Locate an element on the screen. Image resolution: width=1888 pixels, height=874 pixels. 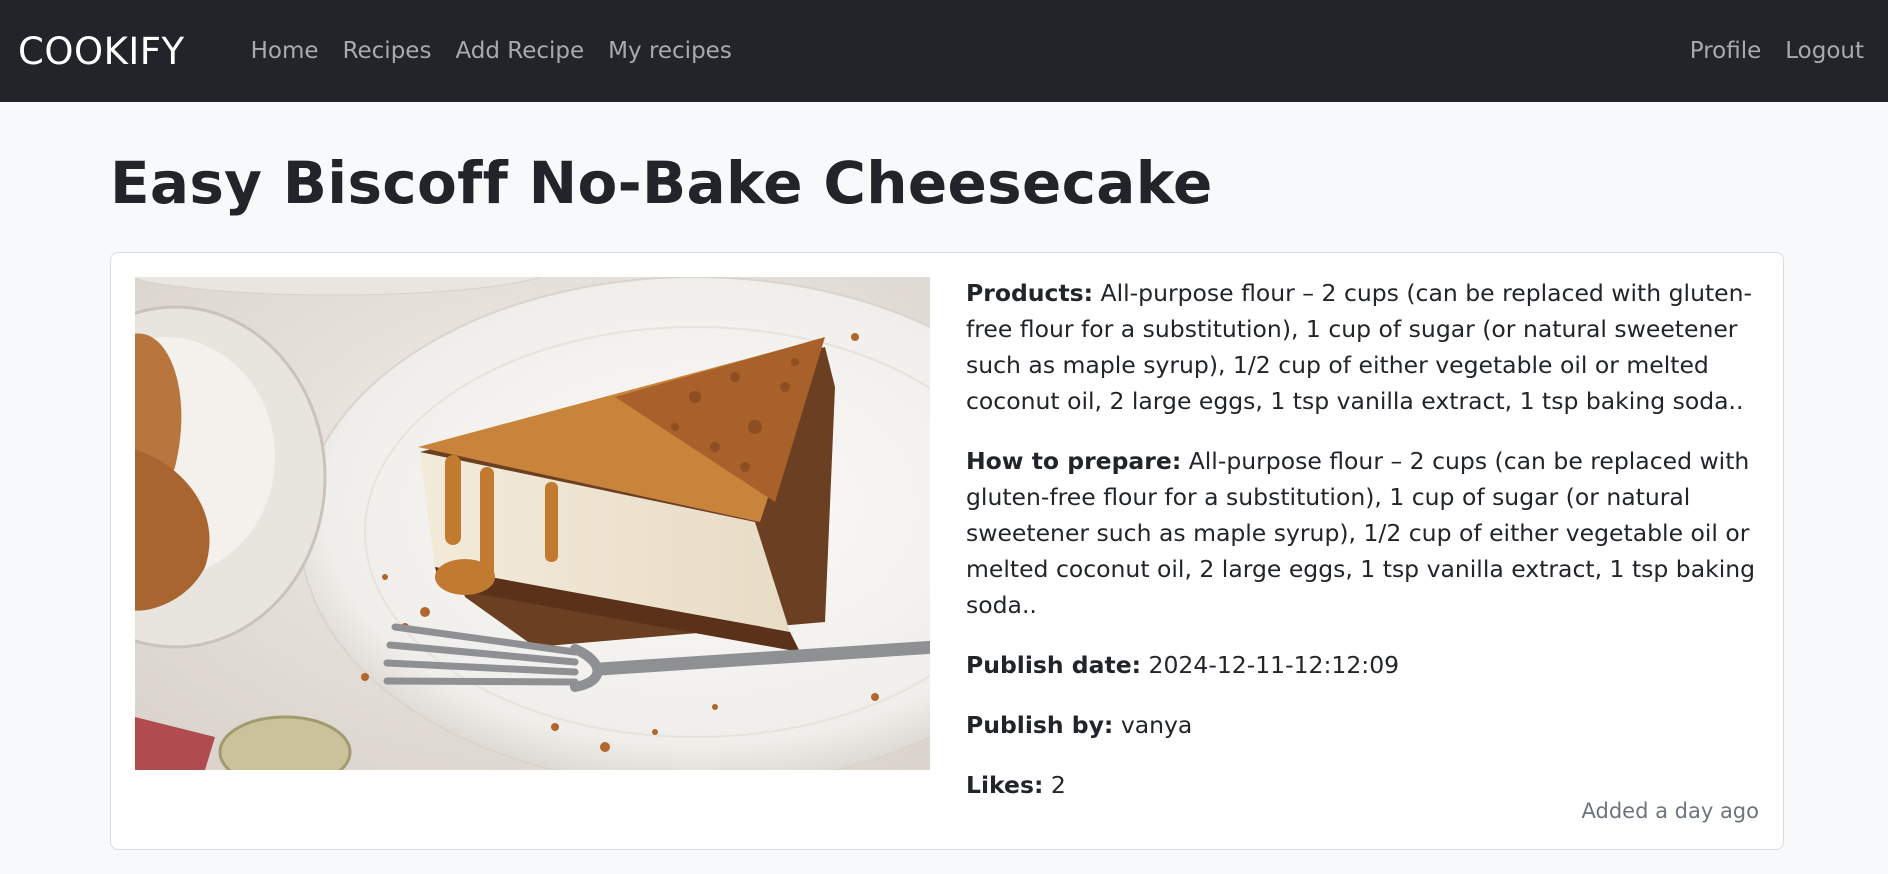
likes-value: 2 is located at coordinates (1058, 785).